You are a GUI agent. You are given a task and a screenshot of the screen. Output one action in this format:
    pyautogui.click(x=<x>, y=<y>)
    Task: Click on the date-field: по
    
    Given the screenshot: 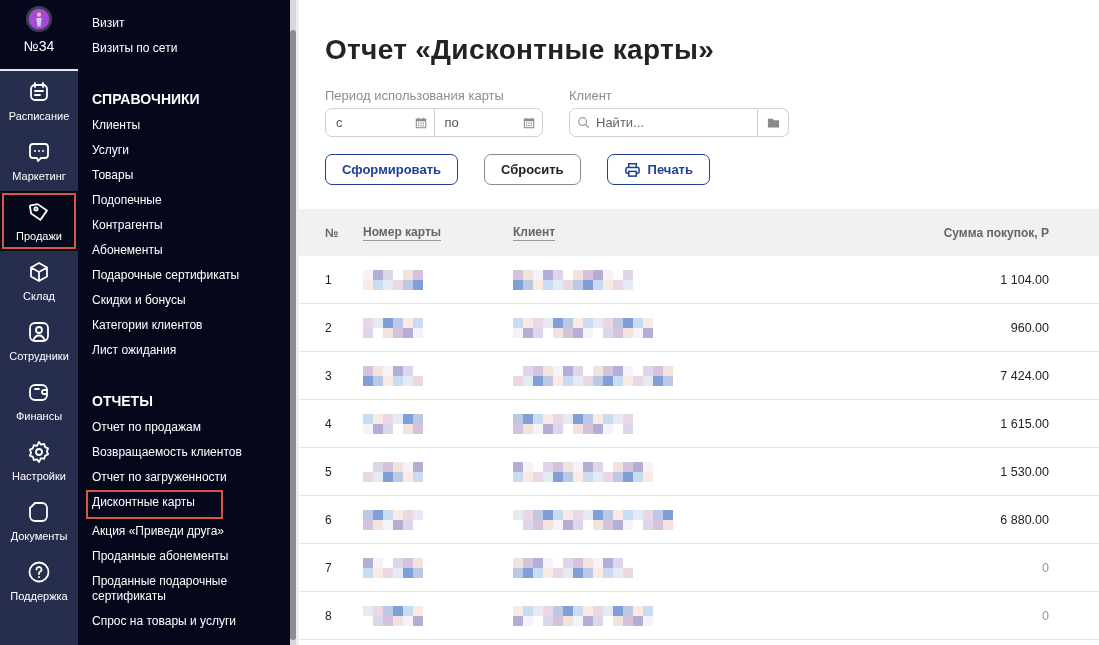 What is the action you would take?
    pyautogui.click(x=482, y=122)
    